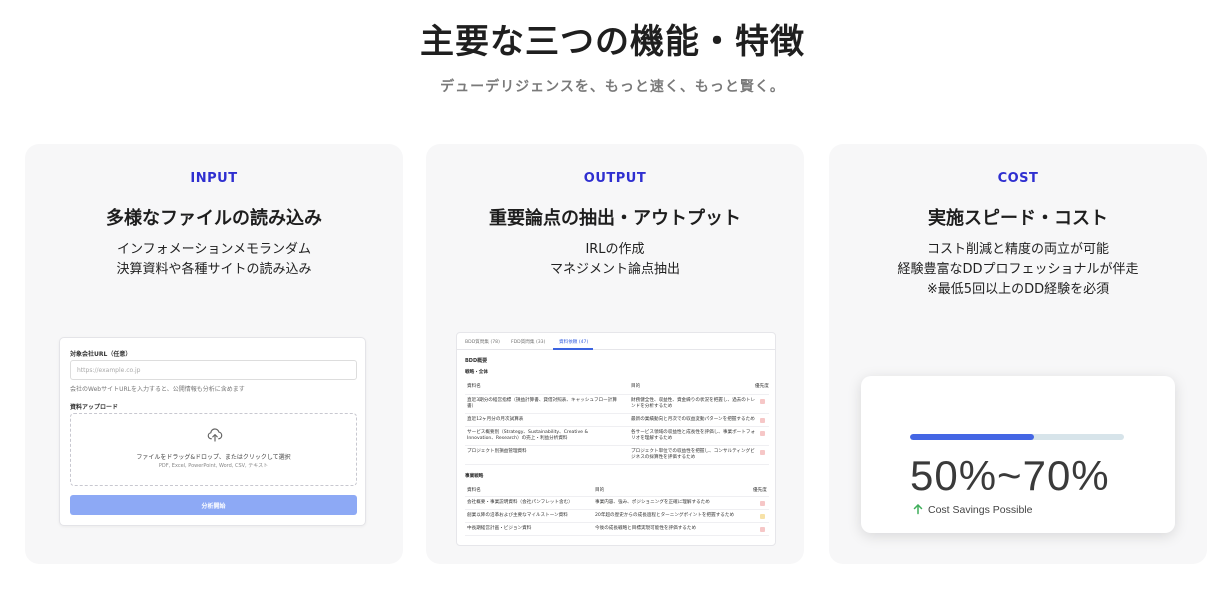 This screenshot has width=1225, height=595. I want to click on savings-value: 50%~70%, so click(1010, 475).